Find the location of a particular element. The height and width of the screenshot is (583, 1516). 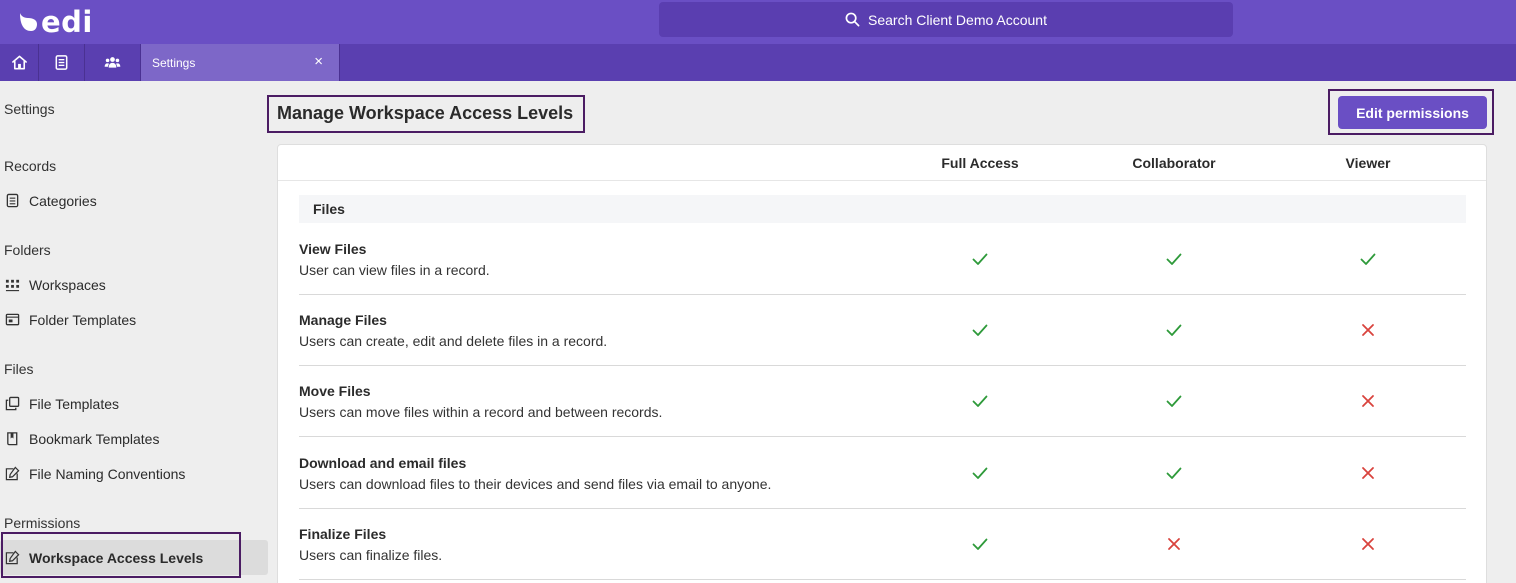

leaf-logo-icon is located at coordinates (28, 22).